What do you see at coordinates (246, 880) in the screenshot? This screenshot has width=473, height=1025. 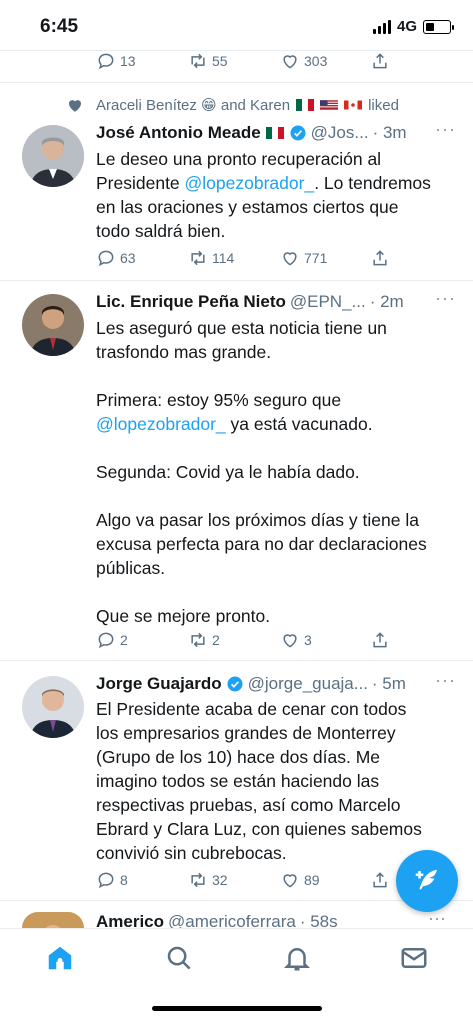 I see `tweet-actions: 8 32 89` at bounding box center [246, 880].